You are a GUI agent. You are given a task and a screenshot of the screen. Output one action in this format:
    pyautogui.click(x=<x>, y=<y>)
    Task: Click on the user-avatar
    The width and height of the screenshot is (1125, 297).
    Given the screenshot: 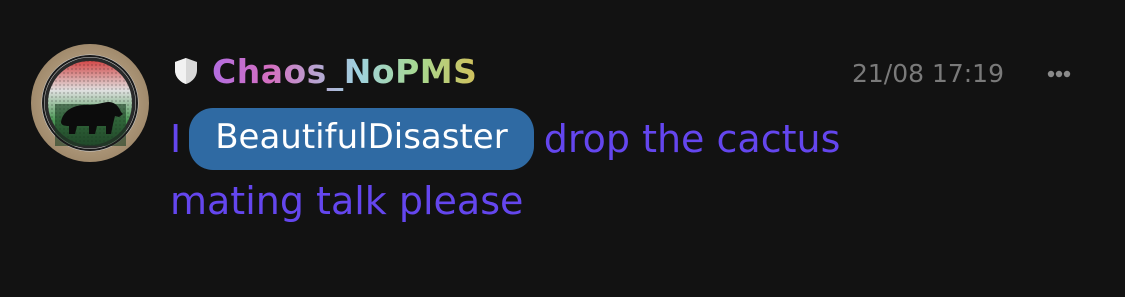 What is the action you would take?
    pyautogui.click(x=90, y=103)
    